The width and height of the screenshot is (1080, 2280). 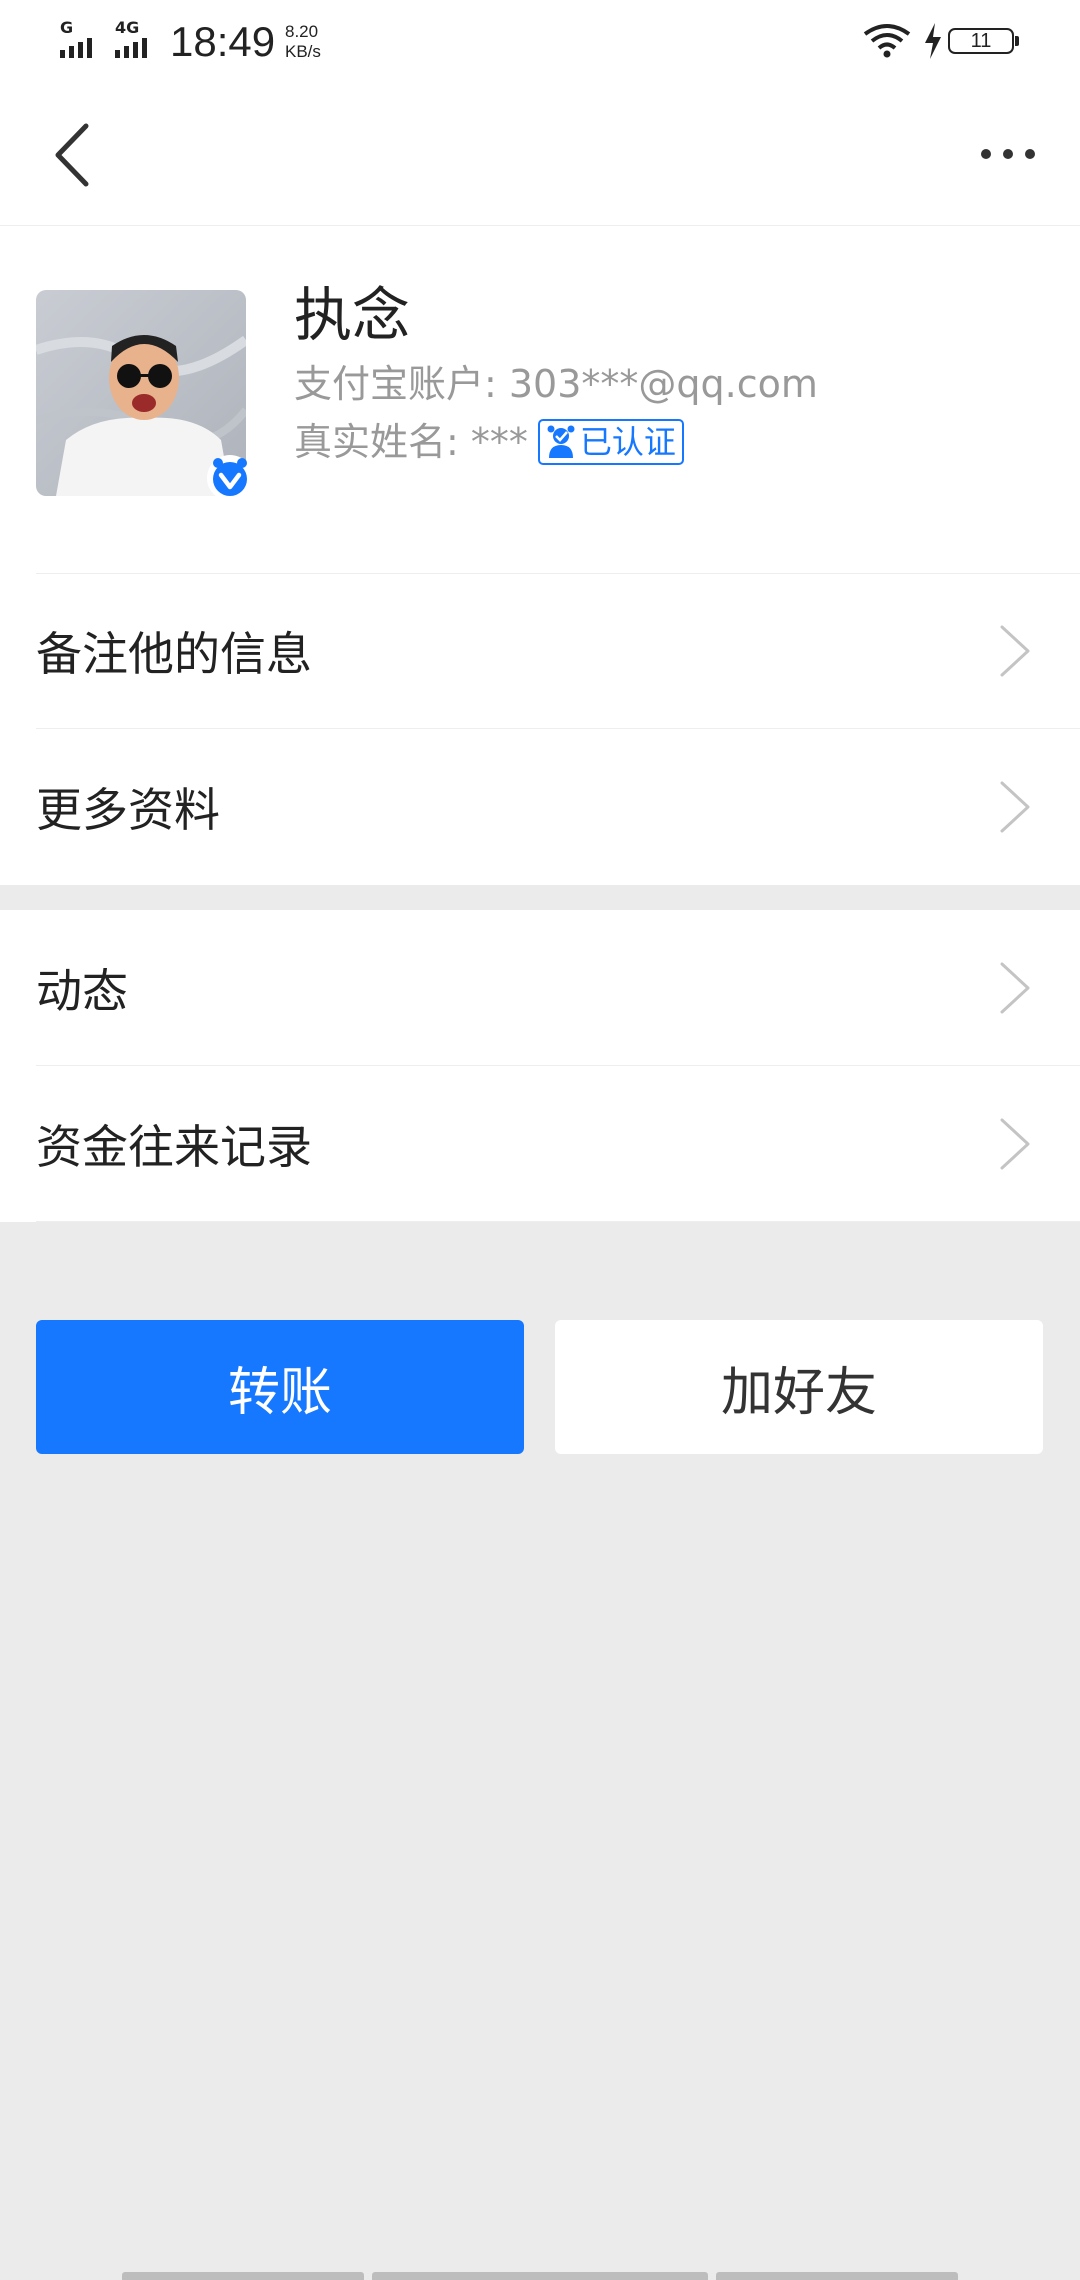 What do you see at coordinates (540, 988) in the screenshot?
I see `list-item-moments: 动态` at bounding box center [540, 988].